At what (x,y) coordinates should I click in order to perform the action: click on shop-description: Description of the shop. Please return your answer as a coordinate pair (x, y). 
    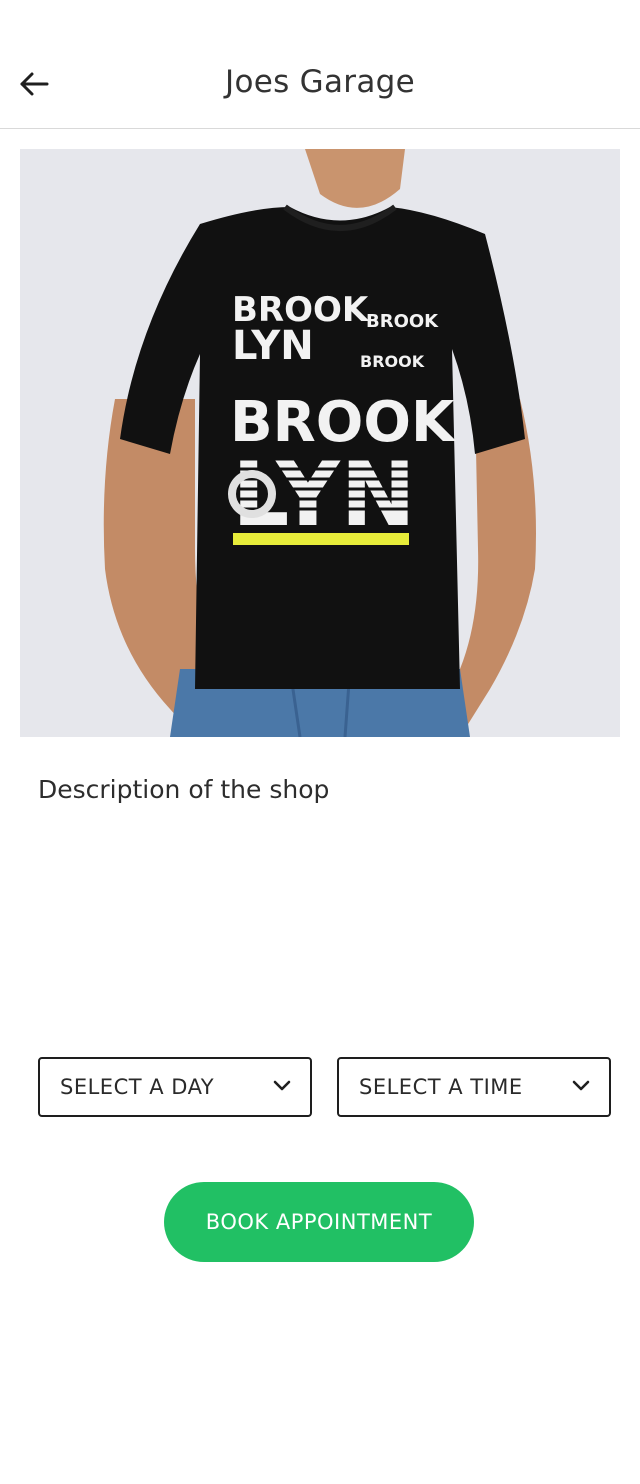
    Looking at the image, I should click on (184, 789).